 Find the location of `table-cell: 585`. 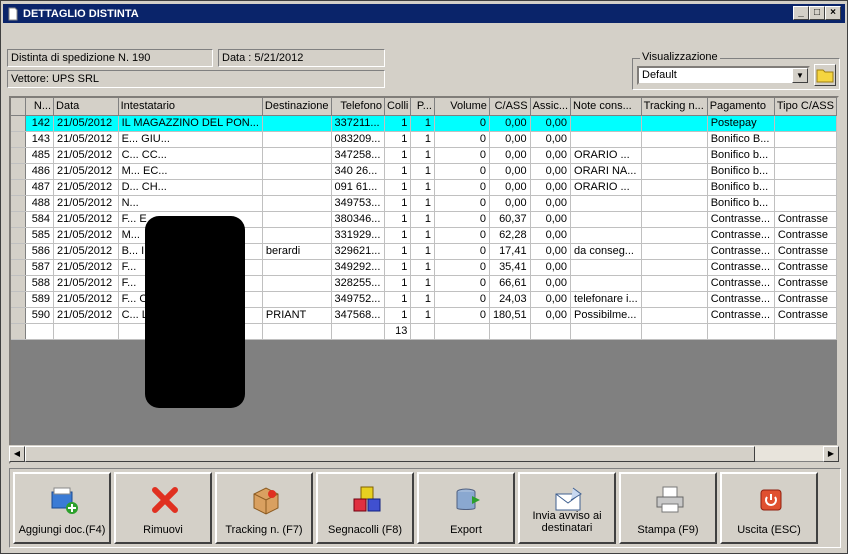

table-cell: 585 is located at coordinates (40, 235).